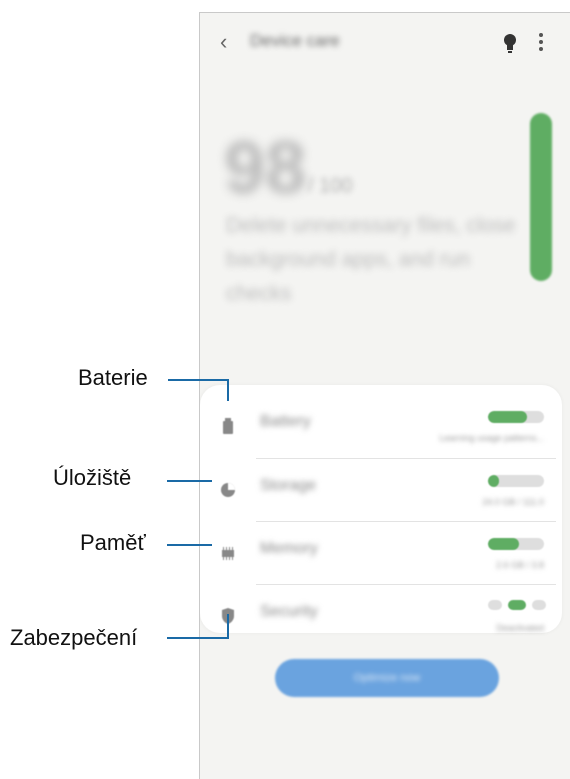 This screenshot has height=779, width=570. Describe the element at coordinates (227, 42) in the screenshot. I see `back-arrow-icon: ‹` at that location.